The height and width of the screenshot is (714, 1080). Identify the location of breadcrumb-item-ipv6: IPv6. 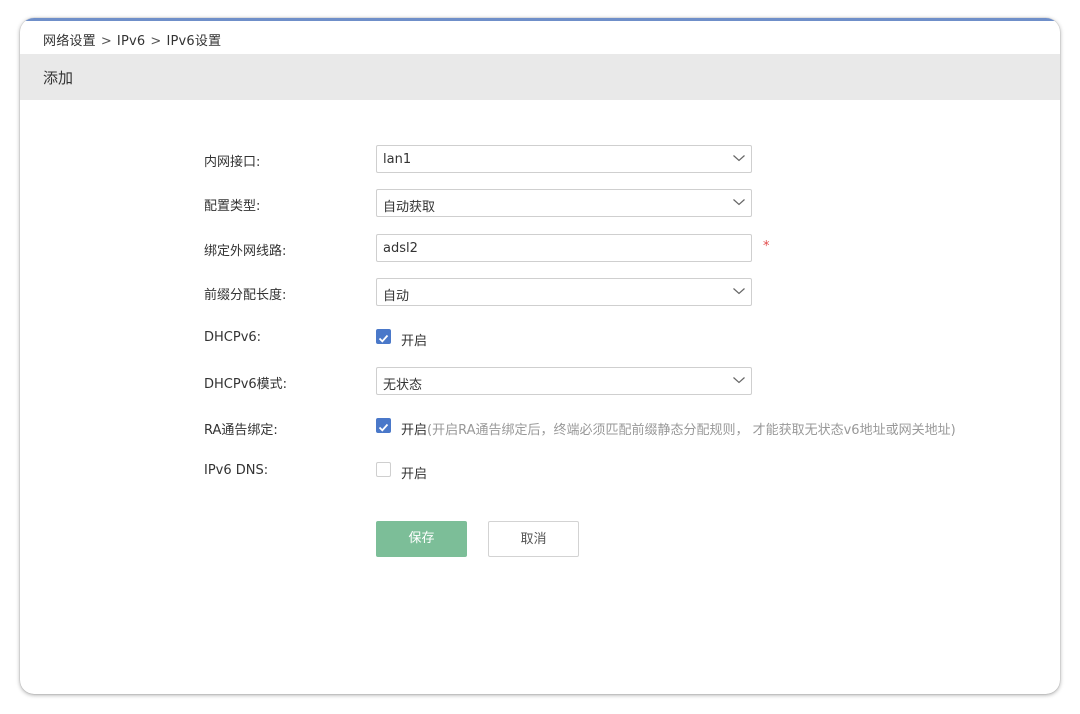
(131, 41).